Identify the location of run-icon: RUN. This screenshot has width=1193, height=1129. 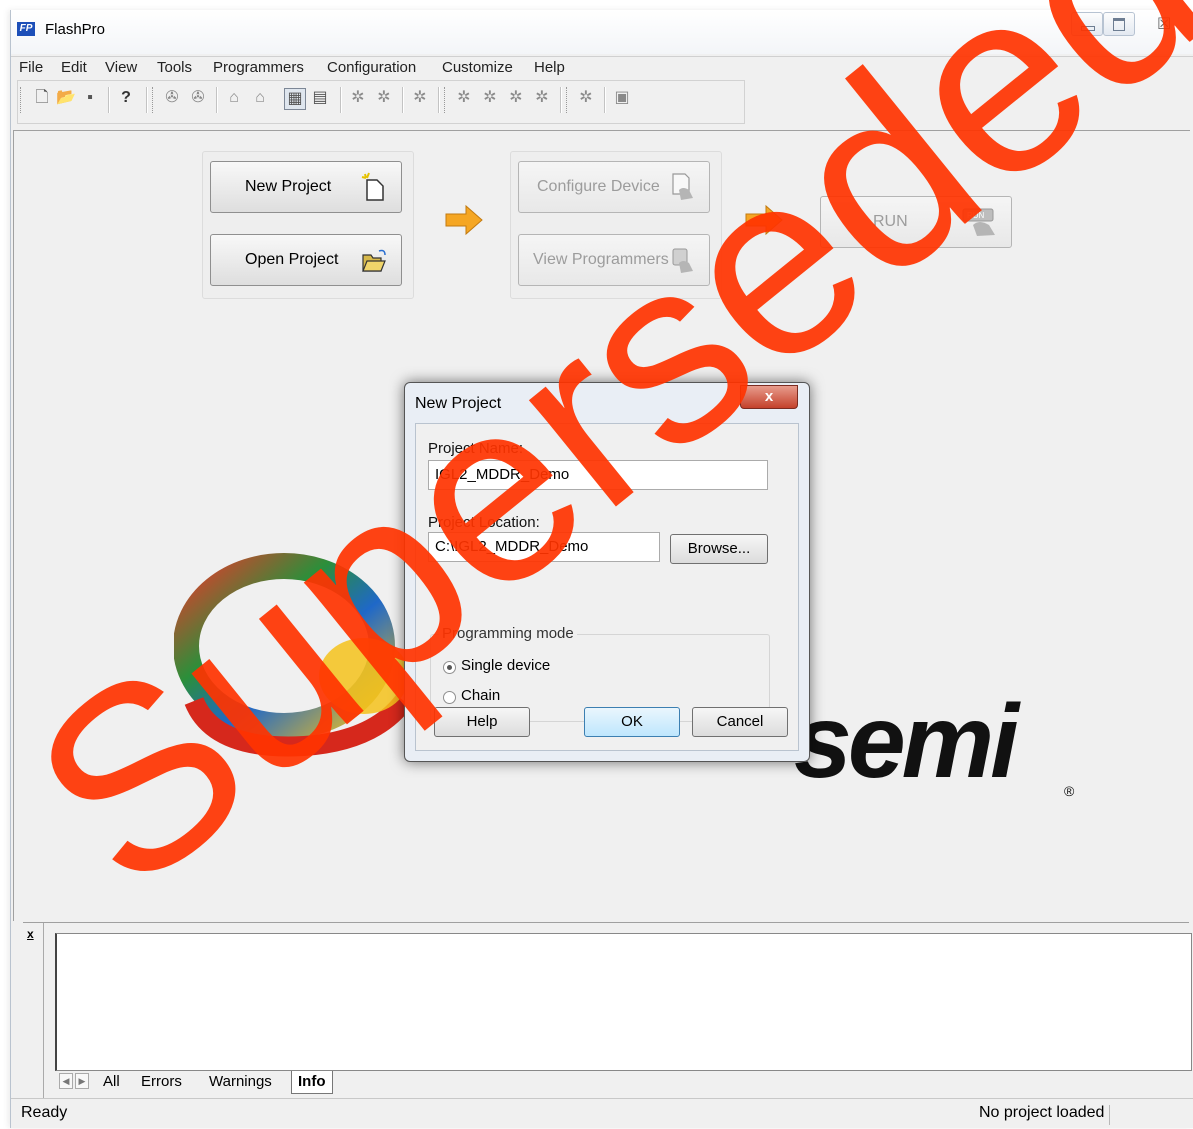
(978, 222).